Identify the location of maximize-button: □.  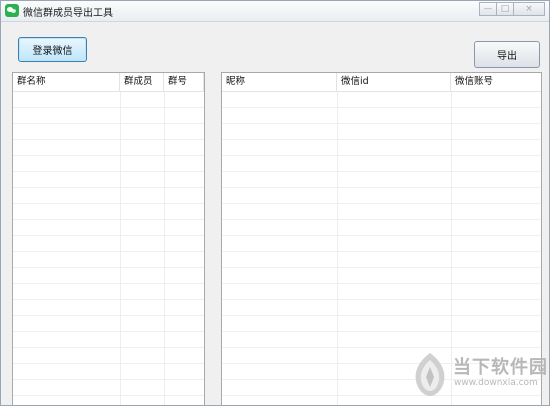
(505, 9).